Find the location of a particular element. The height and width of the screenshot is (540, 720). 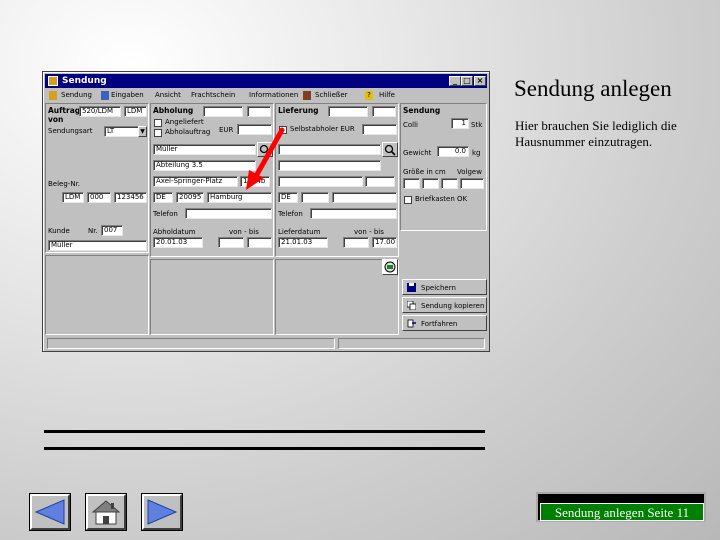

speichern-button: Speichern is located at coordinates (444, 287).